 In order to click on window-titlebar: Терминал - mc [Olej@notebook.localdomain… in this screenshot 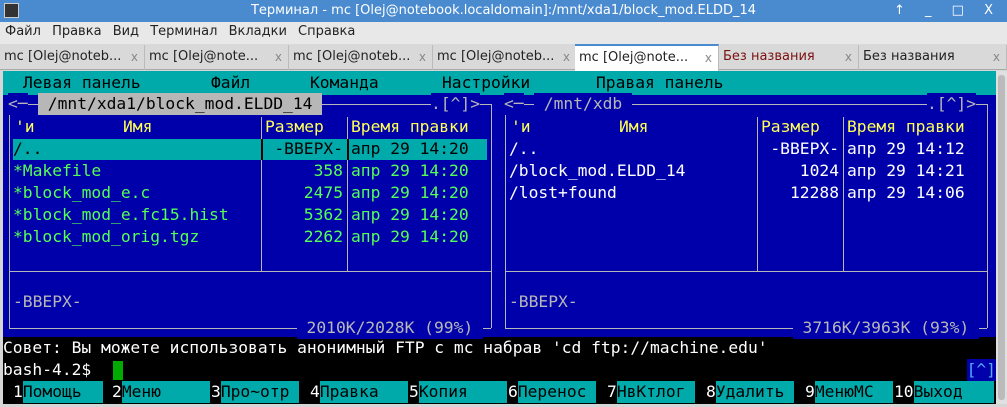, I will do `click(503, 11)`.